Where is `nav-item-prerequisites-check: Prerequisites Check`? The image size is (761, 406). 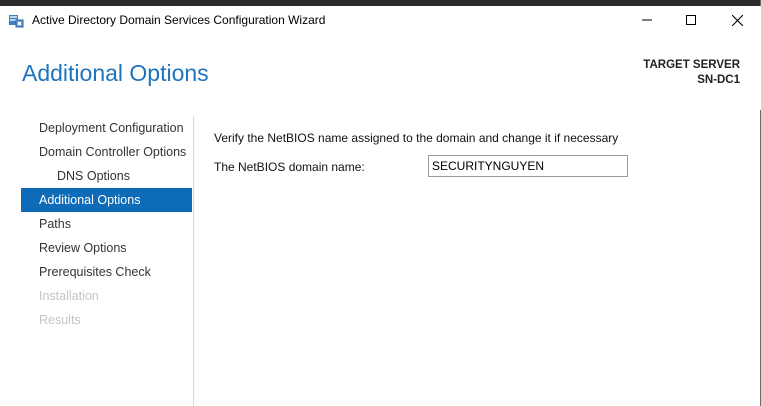
nav-item-prerequisites-check: Prerequisites Check is located at coordinates (106, 272).